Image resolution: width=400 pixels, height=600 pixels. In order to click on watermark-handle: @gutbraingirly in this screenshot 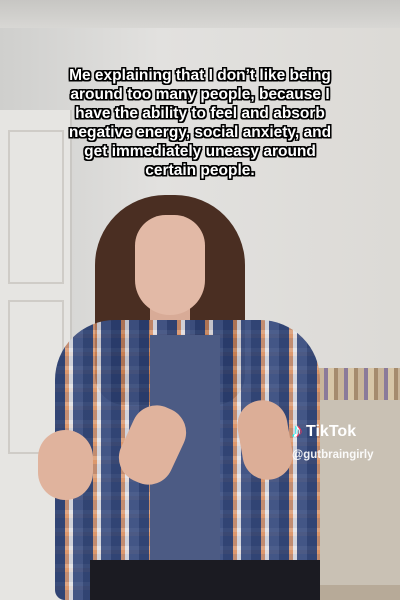, I will do `click(333, 455)`.